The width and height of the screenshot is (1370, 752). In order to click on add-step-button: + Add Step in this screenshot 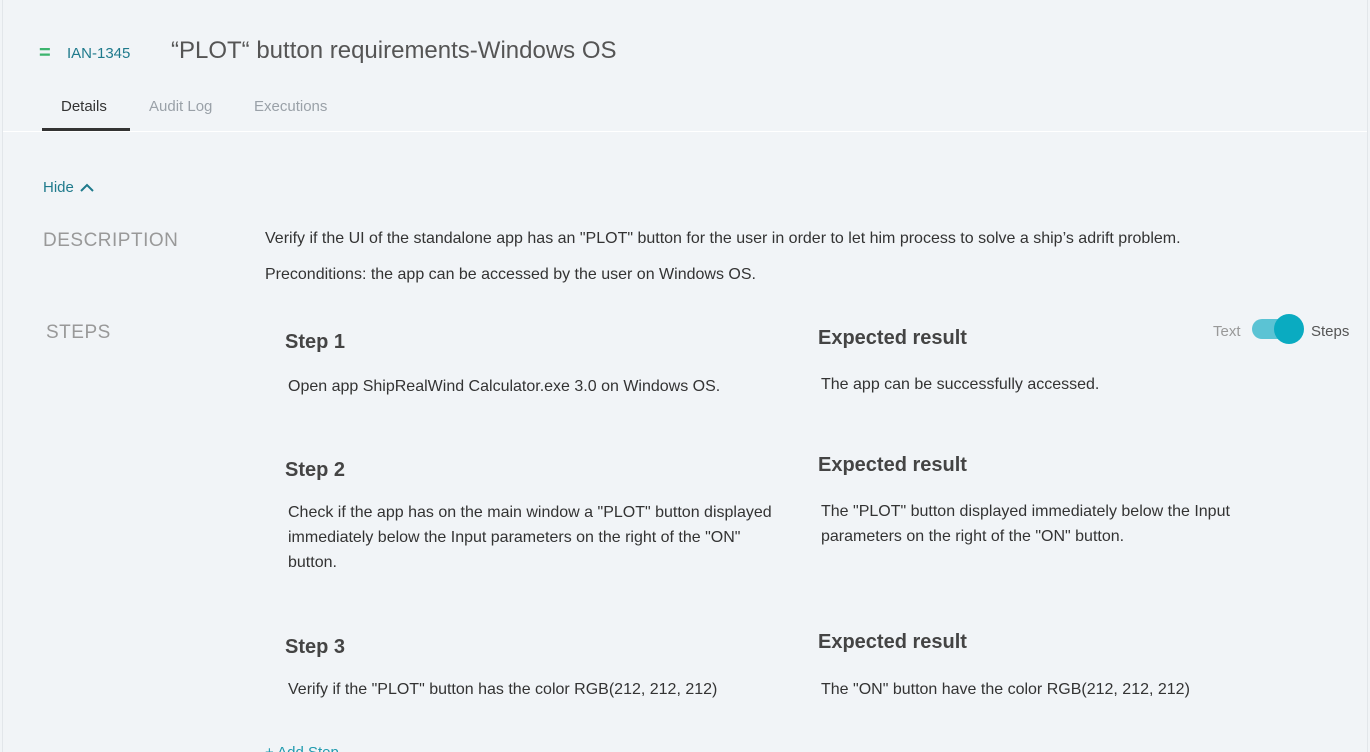, I will do `click(302, 748)`.